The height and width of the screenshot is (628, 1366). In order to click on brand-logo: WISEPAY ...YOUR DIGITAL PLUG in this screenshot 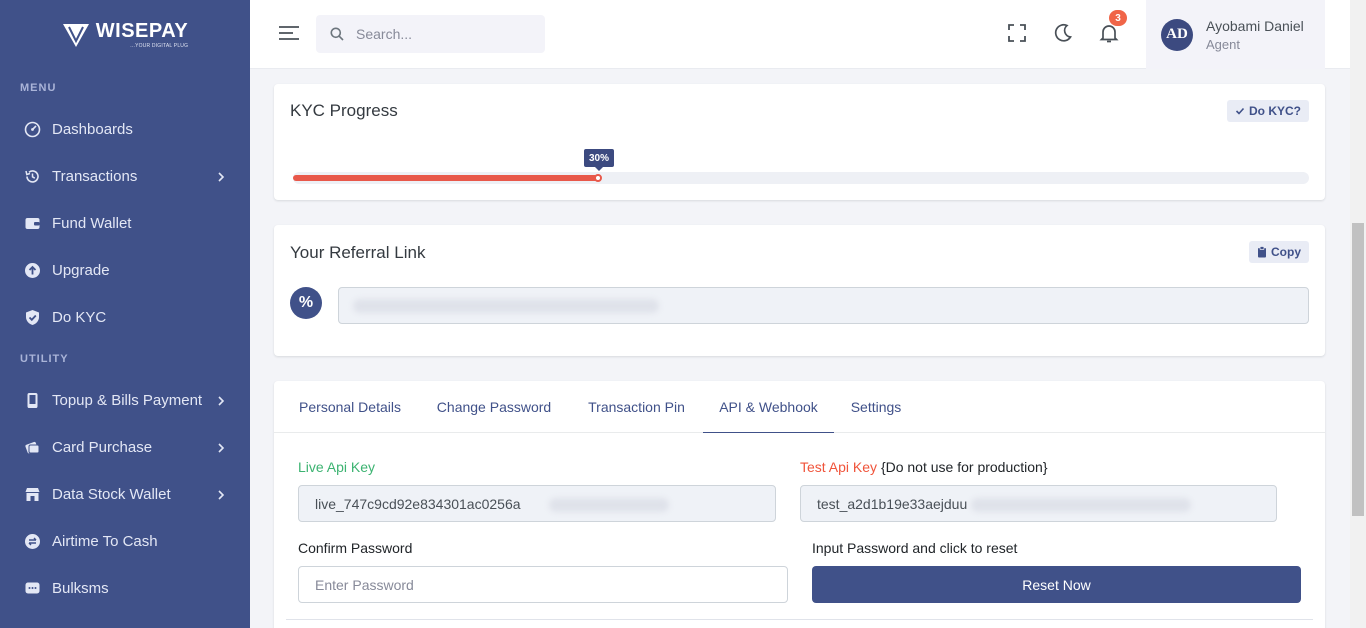, I will do `click(125, 35)`.